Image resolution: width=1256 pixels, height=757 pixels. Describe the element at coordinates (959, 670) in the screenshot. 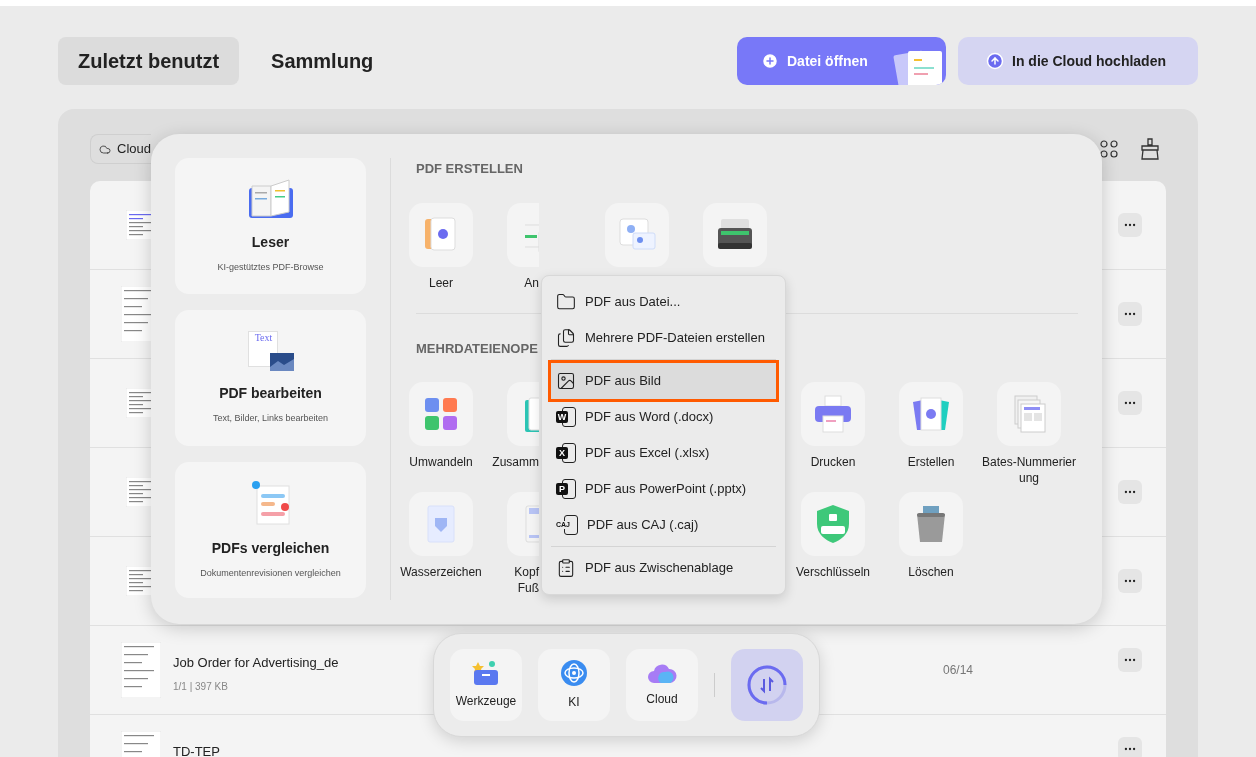

I see `file-date: 06/14` at that location.